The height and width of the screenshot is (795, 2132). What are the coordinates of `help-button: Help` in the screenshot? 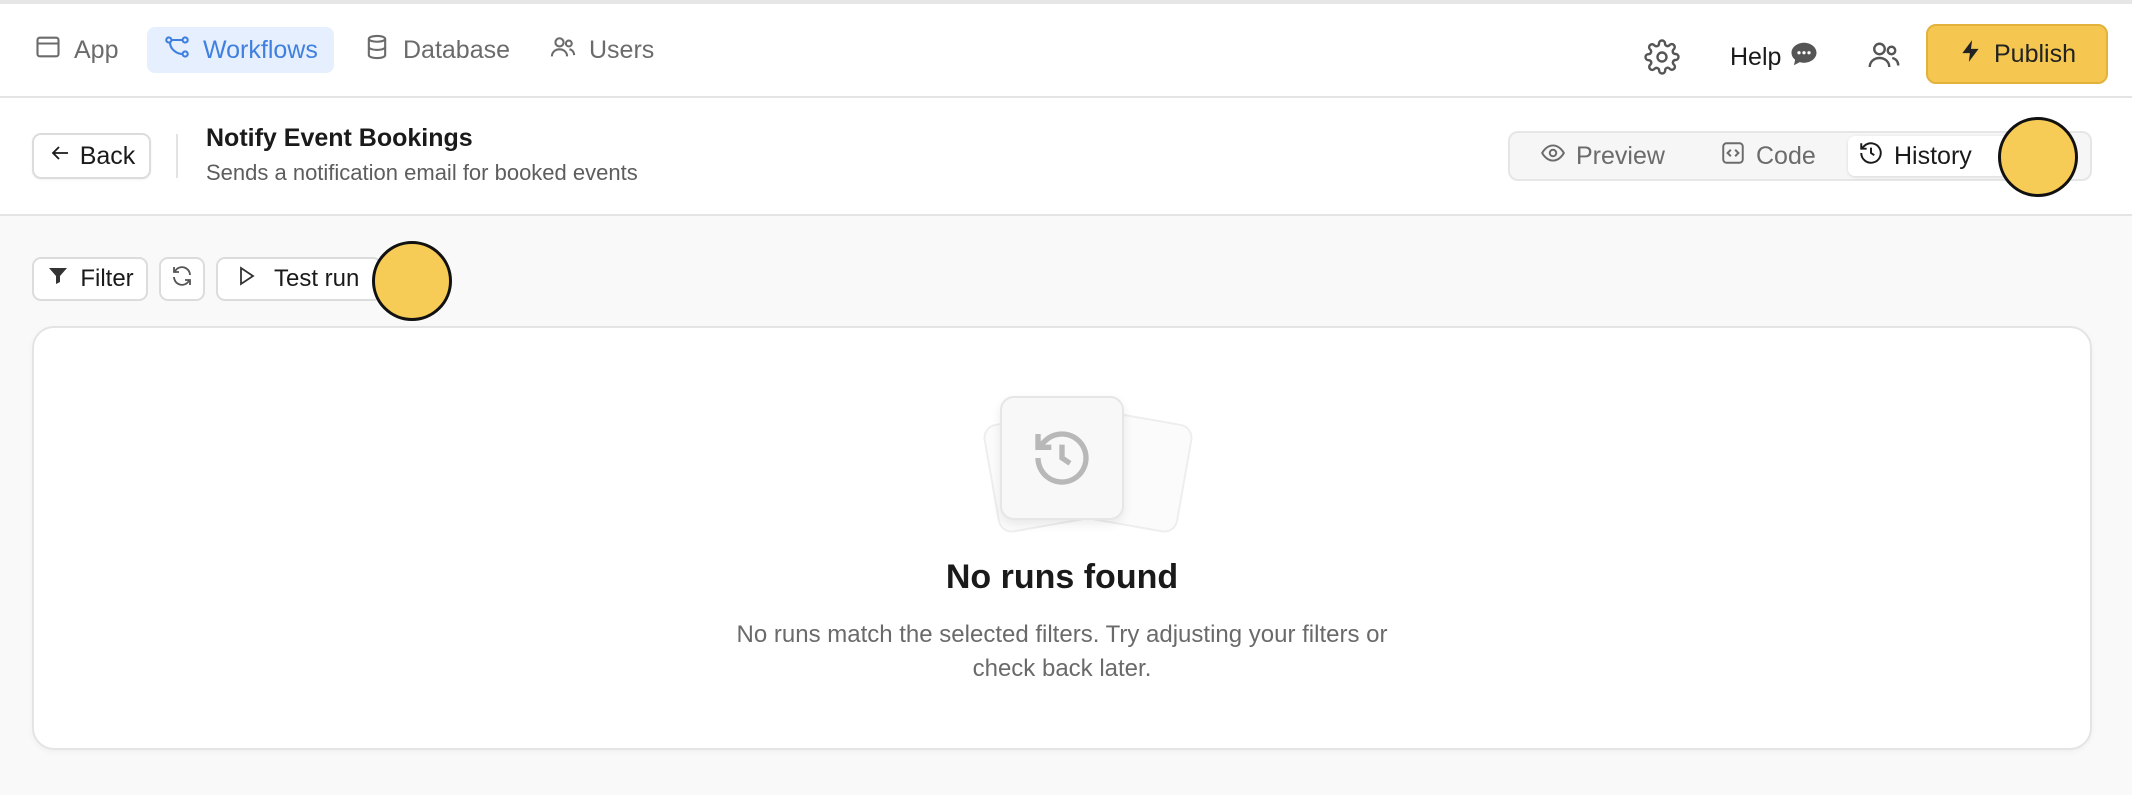 It's located at (1774, 57).